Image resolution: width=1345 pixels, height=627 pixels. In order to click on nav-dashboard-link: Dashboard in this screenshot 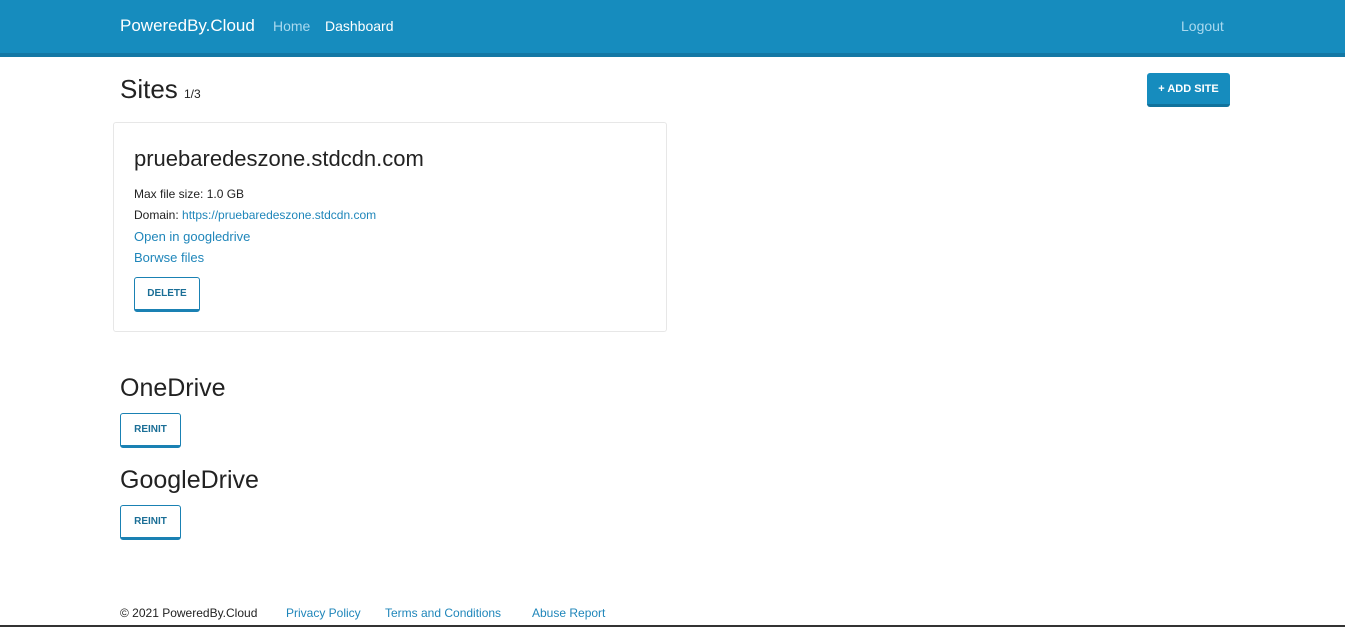, I will do `click(359, 26)`.